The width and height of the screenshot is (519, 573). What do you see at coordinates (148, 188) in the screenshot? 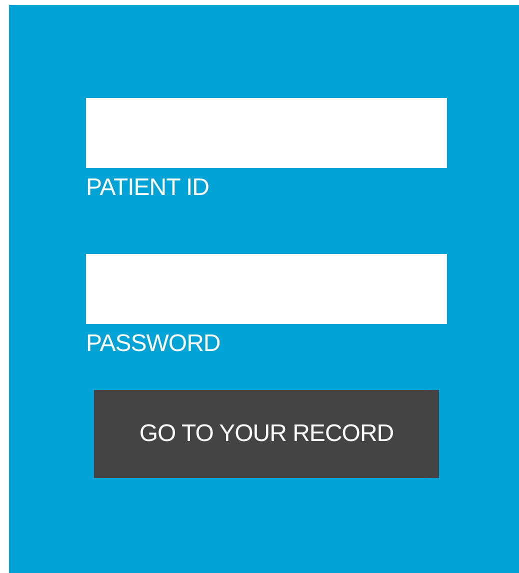
I see `field-label: PATIENT ID` at bounding box center [148, 188].